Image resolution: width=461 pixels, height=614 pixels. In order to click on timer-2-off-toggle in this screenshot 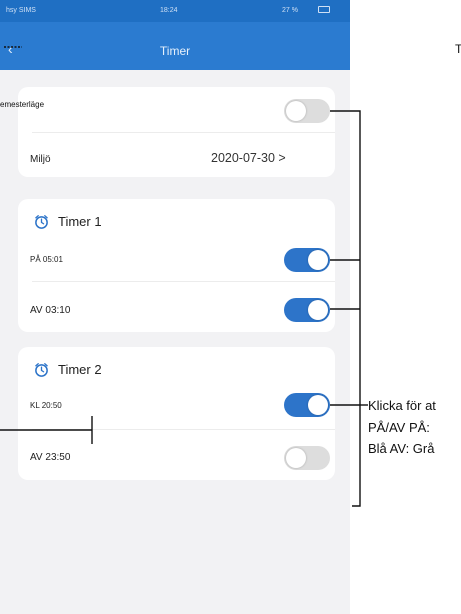, I will do `click(307, 458)`.